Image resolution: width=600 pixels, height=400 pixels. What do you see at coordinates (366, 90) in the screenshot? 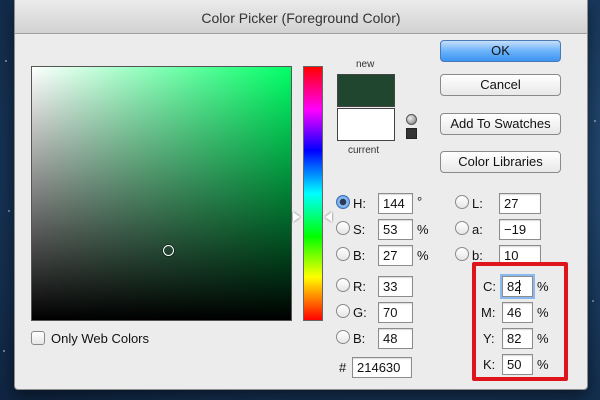
I see `new-color-swatch` at bounding box center [366, 90].